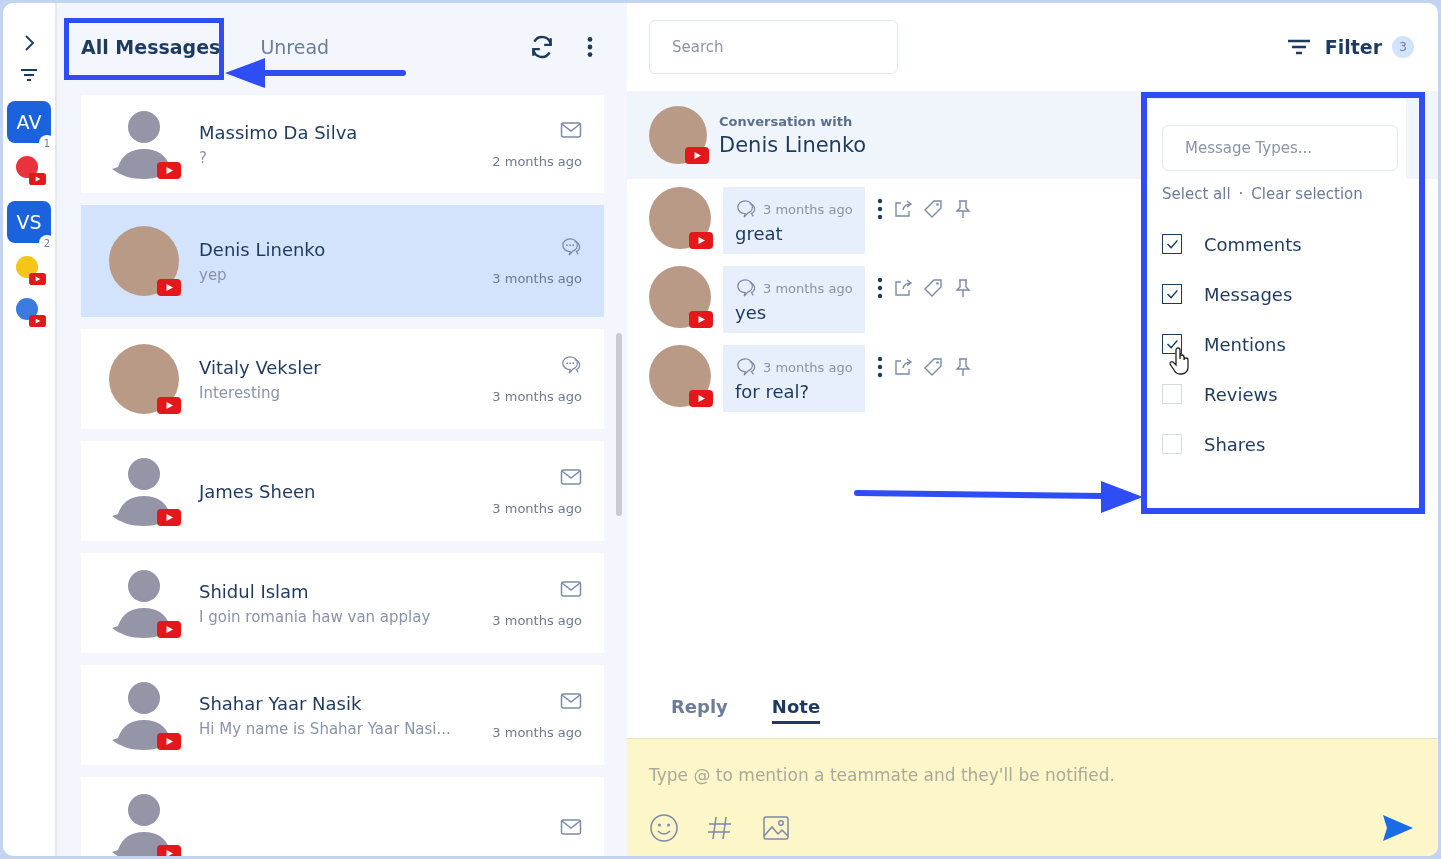  What do you see at coordinates (342, 715) in the screenshot?
I see `conversation-card: Shahar Yaar Nasik Hi My name is Shahar Yaar Nasi... 3 months ago` at bounding box center [342, 715].